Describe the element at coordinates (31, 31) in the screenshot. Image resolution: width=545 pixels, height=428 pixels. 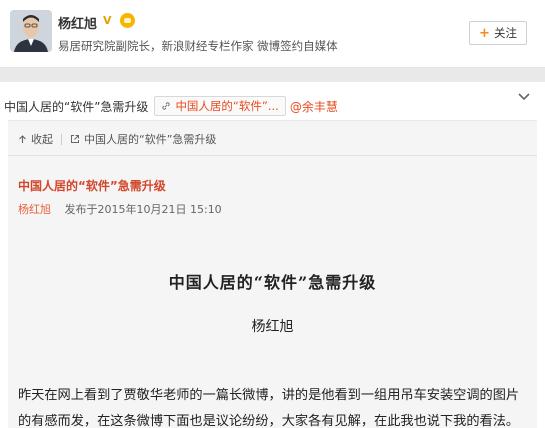
I see `avatar` at that location.